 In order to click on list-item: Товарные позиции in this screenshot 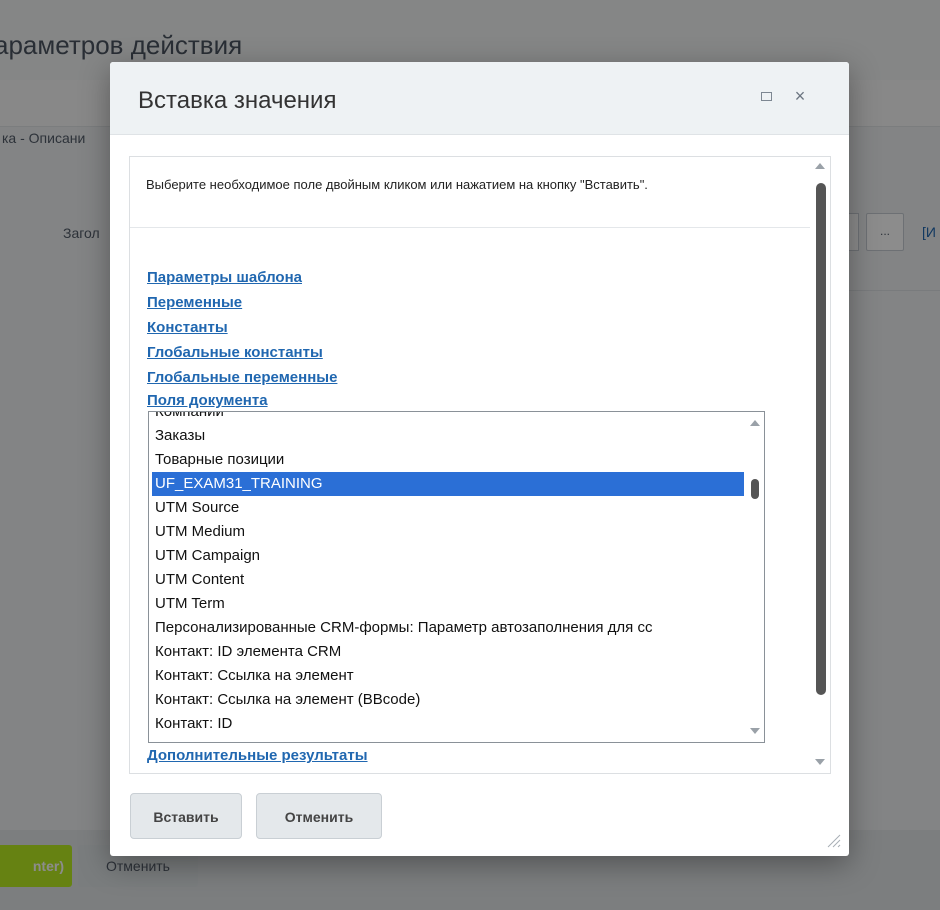, I will do `click(219, 460)`.